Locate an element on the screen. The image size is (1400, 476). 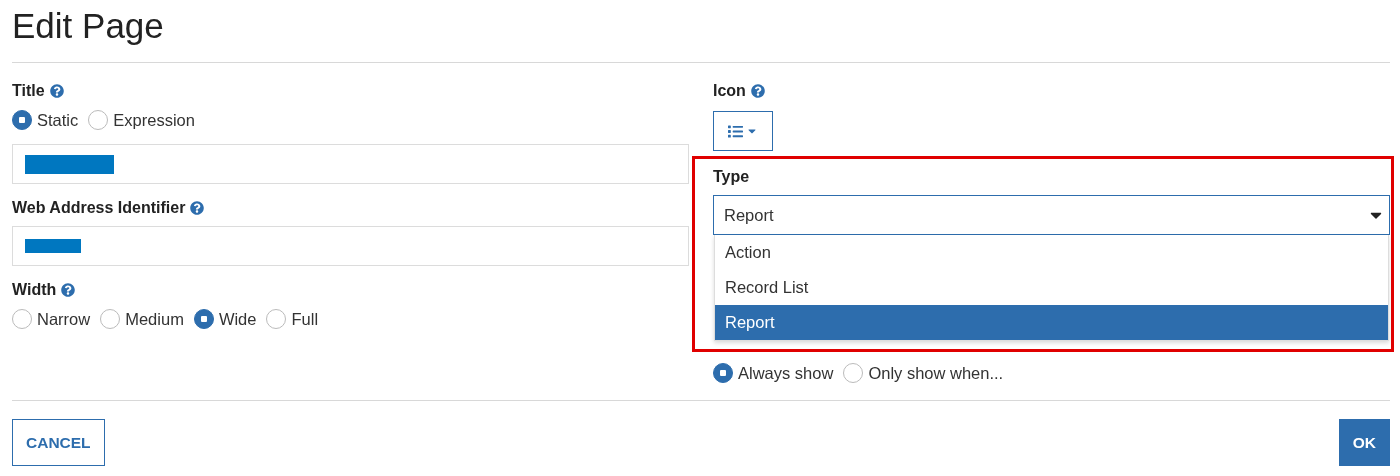
cancel-button: CANCEL is located at coordinates (58, 442).